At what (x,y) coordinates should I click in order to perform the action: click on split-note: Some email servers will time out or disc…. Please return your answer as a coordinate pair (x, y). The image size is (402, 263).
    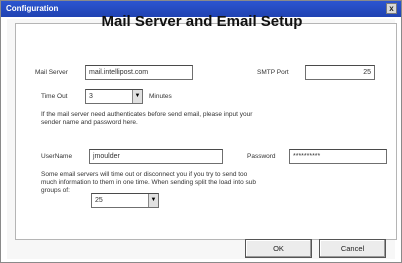
    Looking at the image, I should click on (148, 183).